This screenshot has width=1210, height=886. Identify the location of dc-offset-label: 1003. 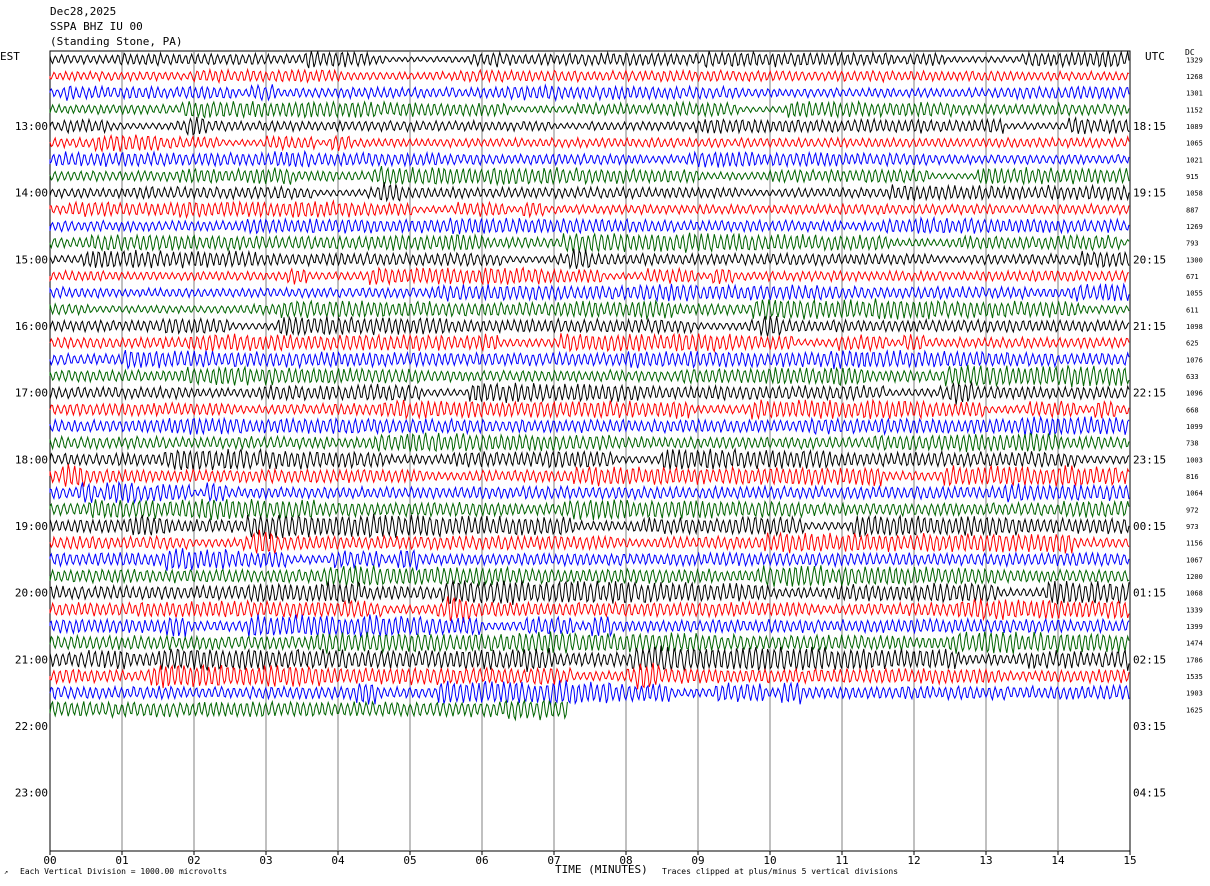
(1194, 460).